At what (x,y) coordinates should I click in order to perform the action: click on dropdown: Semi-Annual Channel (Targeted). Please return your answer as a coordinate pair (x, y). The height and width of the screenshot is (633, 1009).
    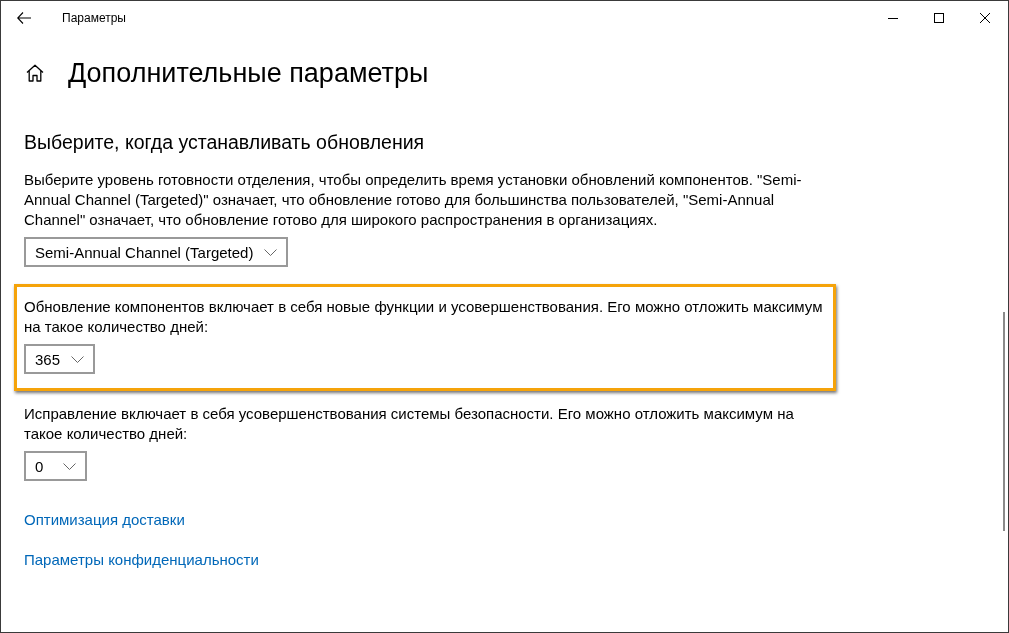
    Looking at the image, I should click on (156, 252).